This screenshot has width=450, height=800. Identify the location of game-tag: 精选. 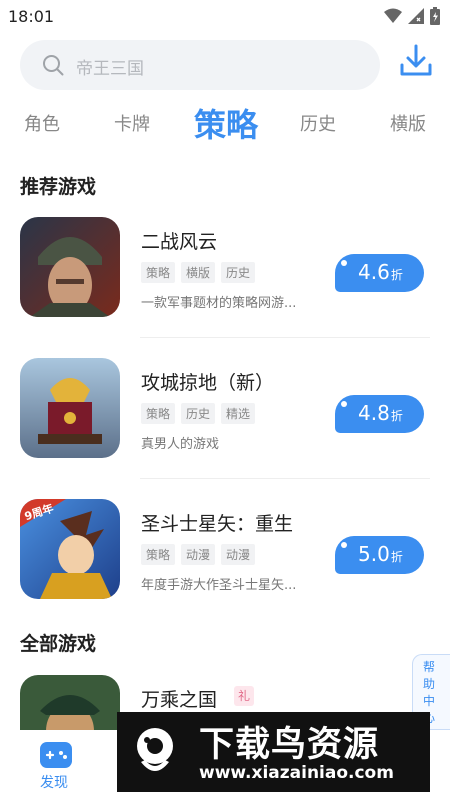
(238, 413).